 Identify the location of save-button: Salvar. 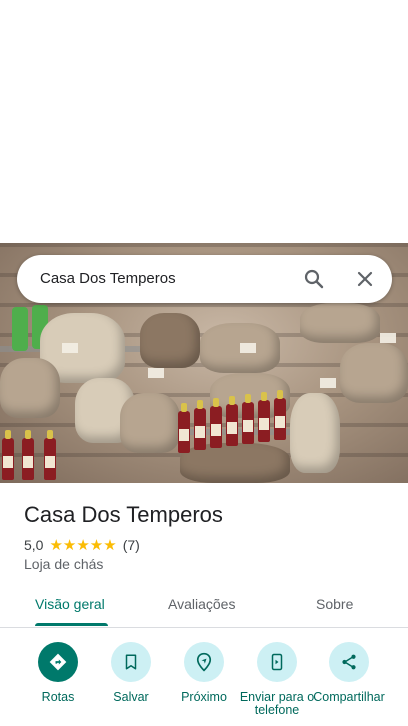
(131, 673).